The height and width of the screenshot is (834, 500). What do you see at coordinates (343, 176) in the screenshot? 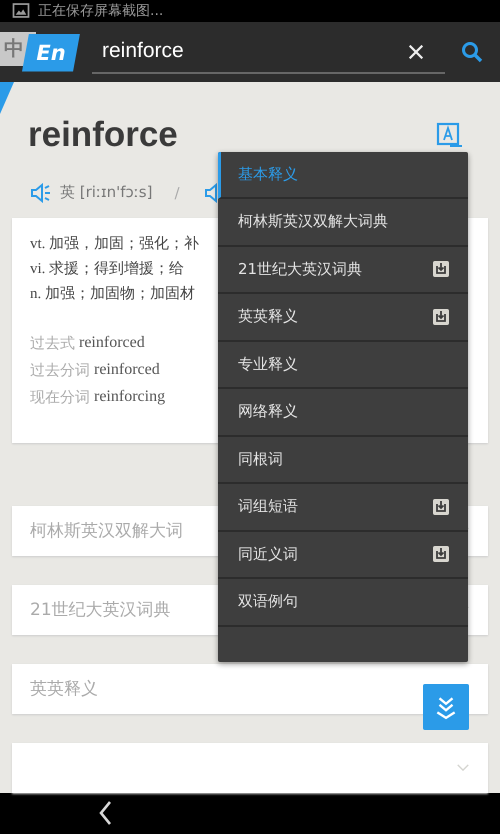
I see `menu-item: 基本释义` at bounding box center [343, 176].